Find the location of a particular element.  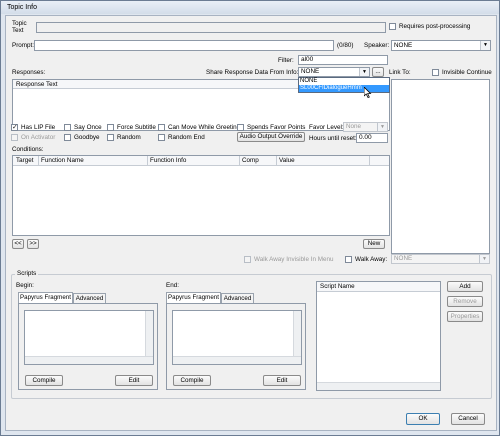

link-to-label: Link To: is located at coordinates (400, 72).